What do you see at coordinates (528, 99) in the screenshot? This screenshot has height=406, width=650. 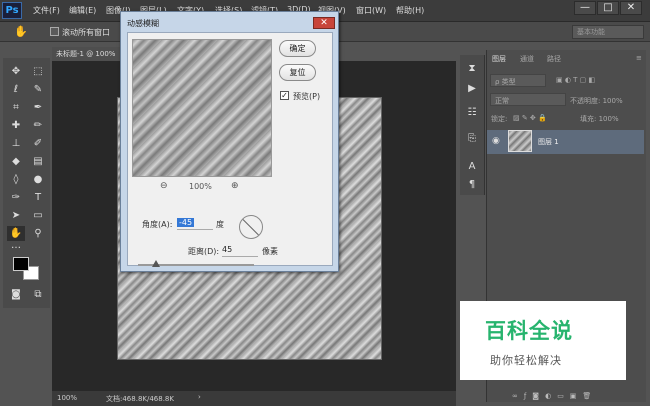 I see `blend-mode-select: 正常` at bounding box center [528, 99].